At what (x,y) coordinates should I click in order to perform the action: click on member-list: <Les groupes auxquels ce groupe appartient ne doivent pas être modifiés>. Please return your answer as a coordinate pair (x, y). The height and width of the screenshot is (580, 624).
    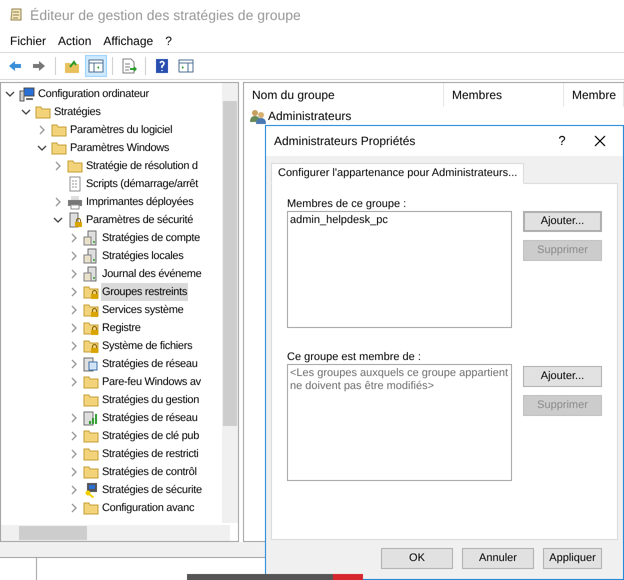
    Looking at the image, I should click on (399, 422).